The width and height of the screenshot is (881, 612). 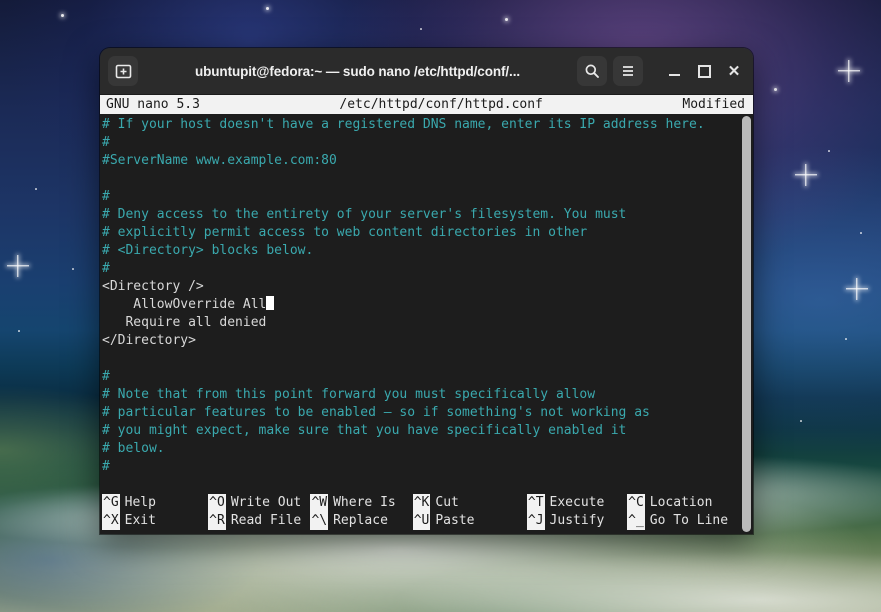 I want to click on editor-line: </Directory>, so click(x=421, y=341).